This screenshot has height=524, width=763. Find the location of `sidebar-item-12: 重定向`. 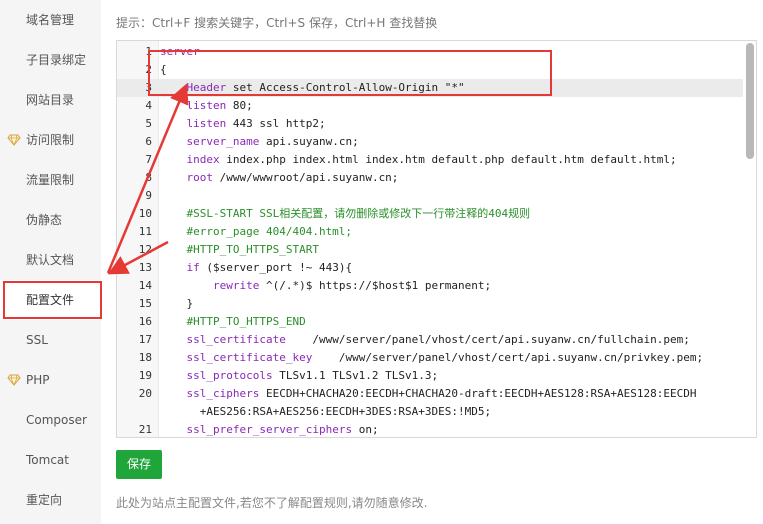

sidebar-item-12: 重定向 is located at coordinates (50, 500).